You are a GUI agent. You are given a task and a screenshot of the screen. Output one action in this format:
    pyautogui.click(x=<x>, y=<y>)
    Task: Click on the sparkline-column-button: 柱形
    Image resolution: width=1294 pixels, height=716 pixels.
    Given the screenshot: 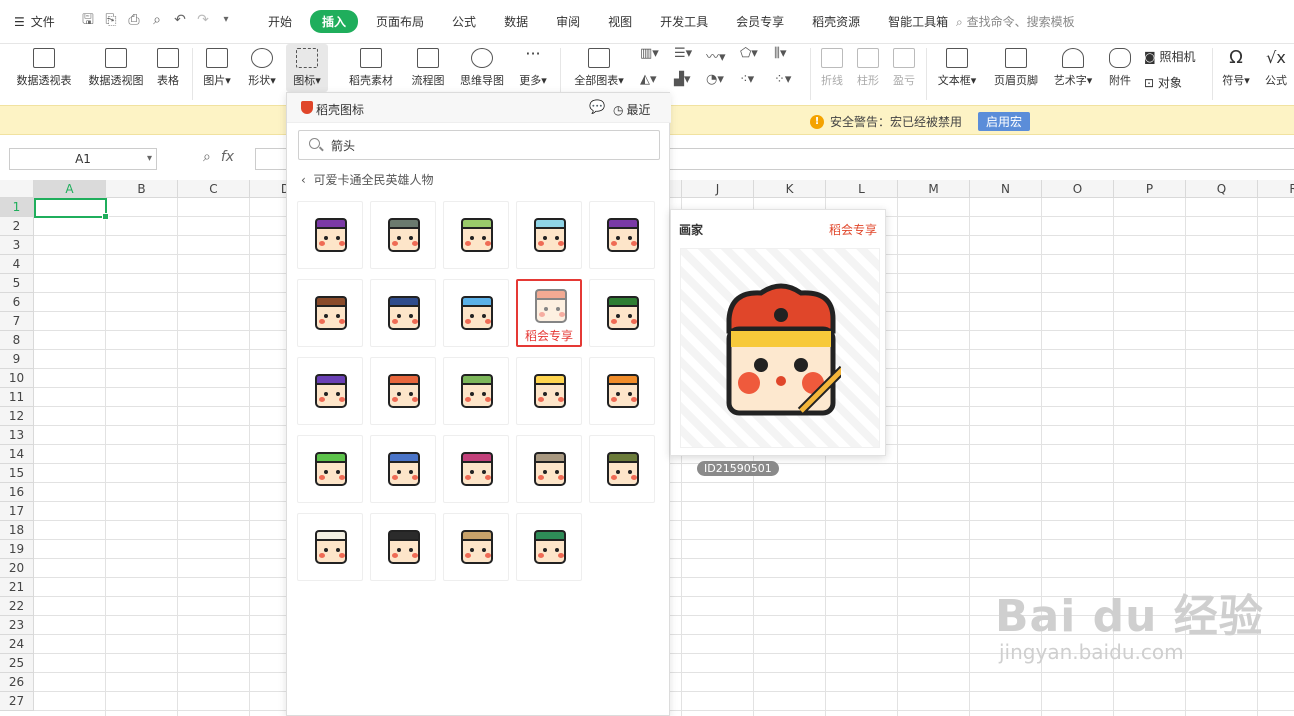 What is the action you would take?
    pyautogui.click(x=868, y=66)
    